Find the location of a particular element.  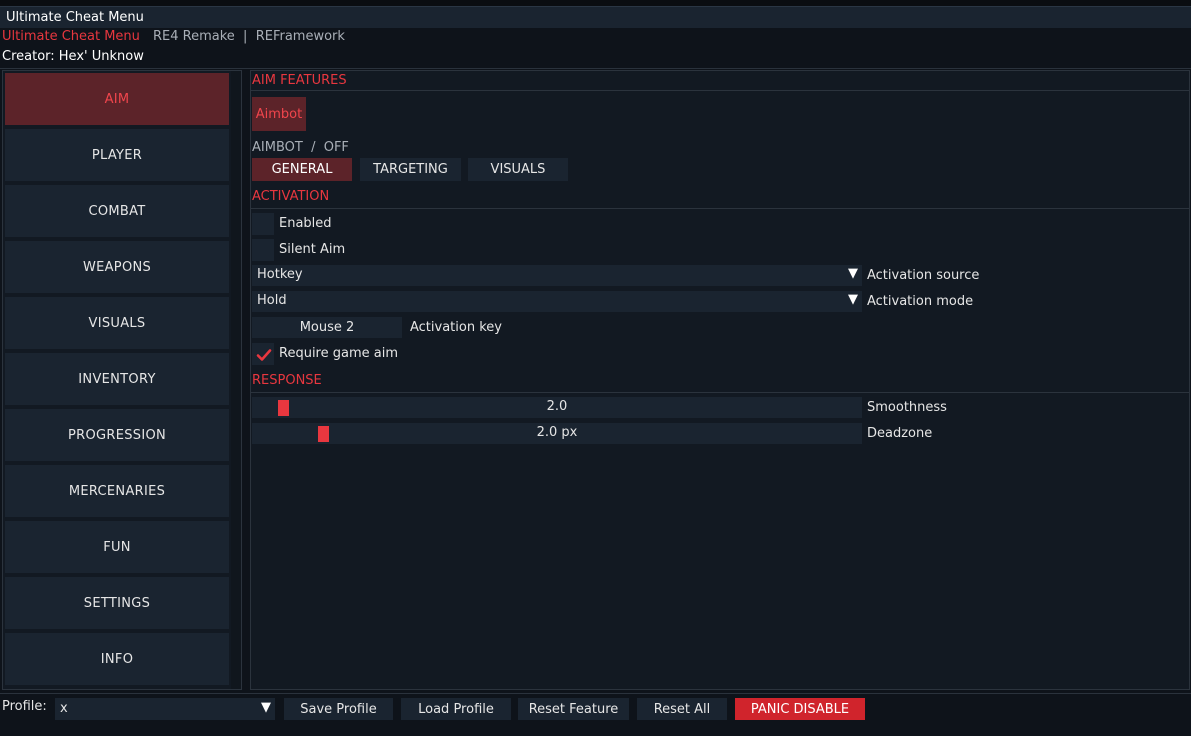

save-profile-button: Save Profile is located at coordinates (338, 709).